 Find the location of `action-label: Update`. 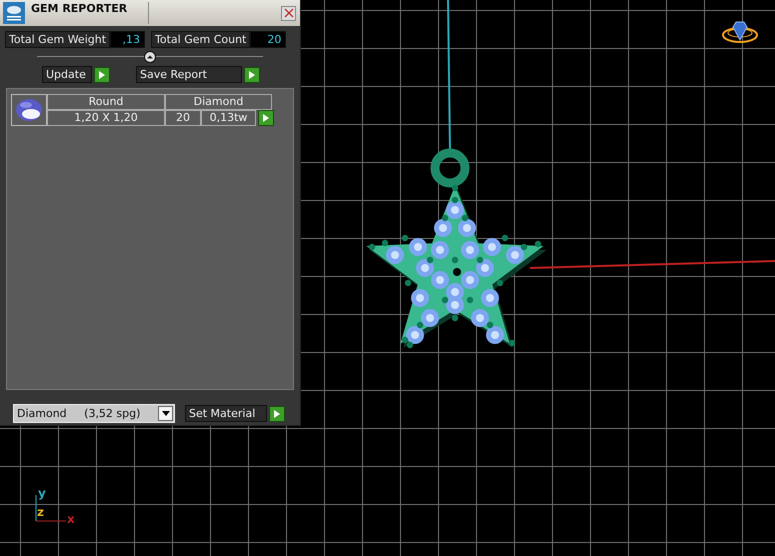

action-label: Update is located at coordinates (67, 74).